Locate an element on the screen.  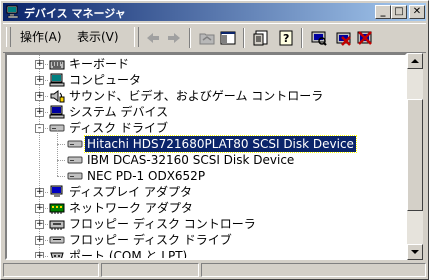
help-icon: ? is located at coordinates (286, 38).